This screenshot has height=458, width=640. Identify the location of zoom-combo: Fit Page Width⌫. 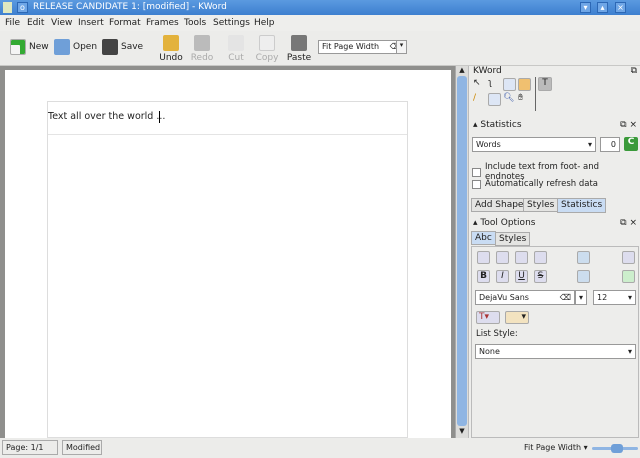
(362, 47).